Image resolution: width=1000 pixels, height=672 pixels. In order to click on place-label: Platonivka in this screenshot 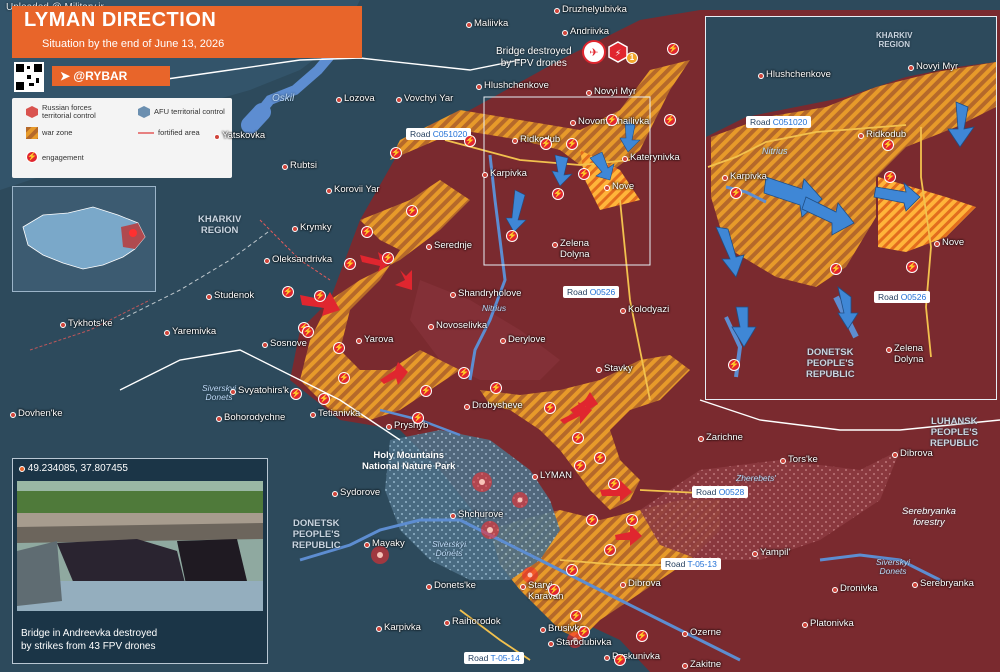, I will do `click(832, 623)`.